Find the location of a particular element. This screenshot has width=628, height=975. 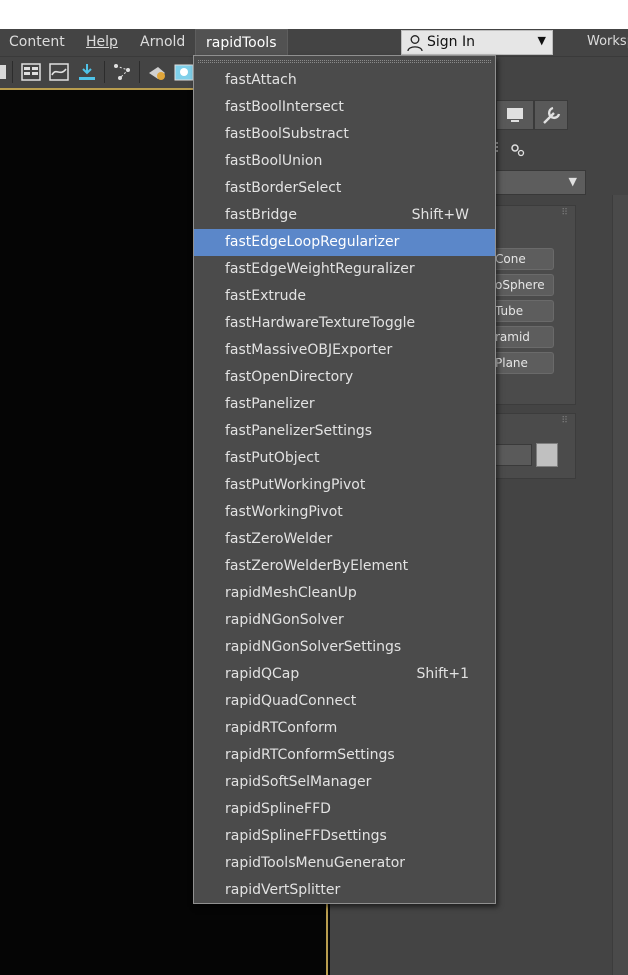

menu-item: rapidQCap Shift+1 is located at coordinates (344, 674).